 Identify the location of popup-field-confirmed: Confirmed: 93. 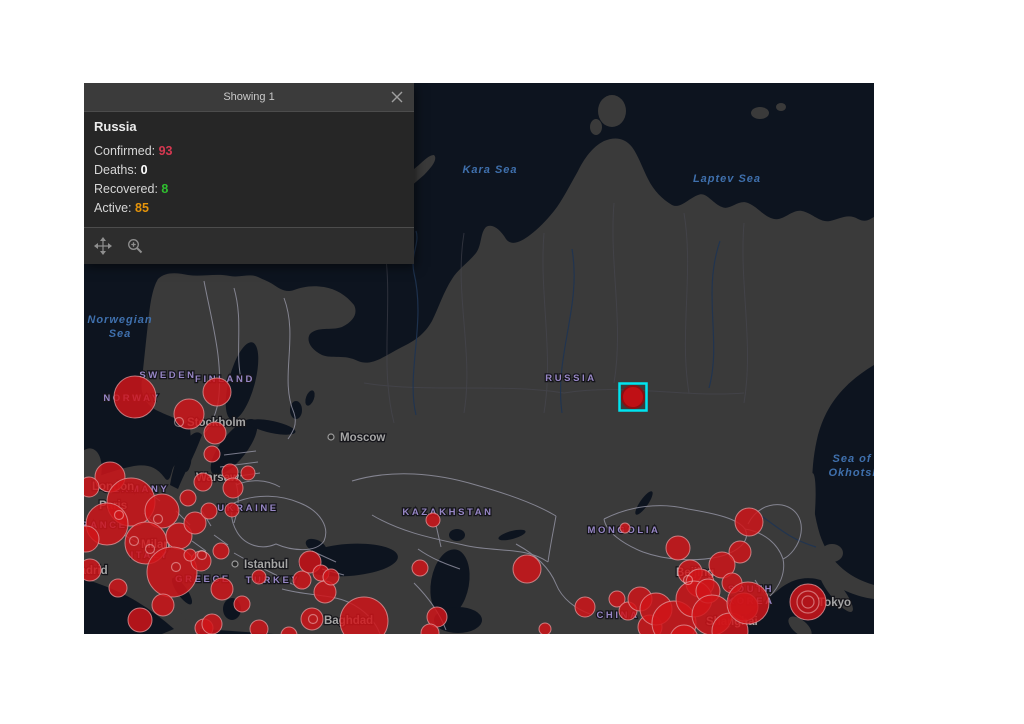
(249, 151).